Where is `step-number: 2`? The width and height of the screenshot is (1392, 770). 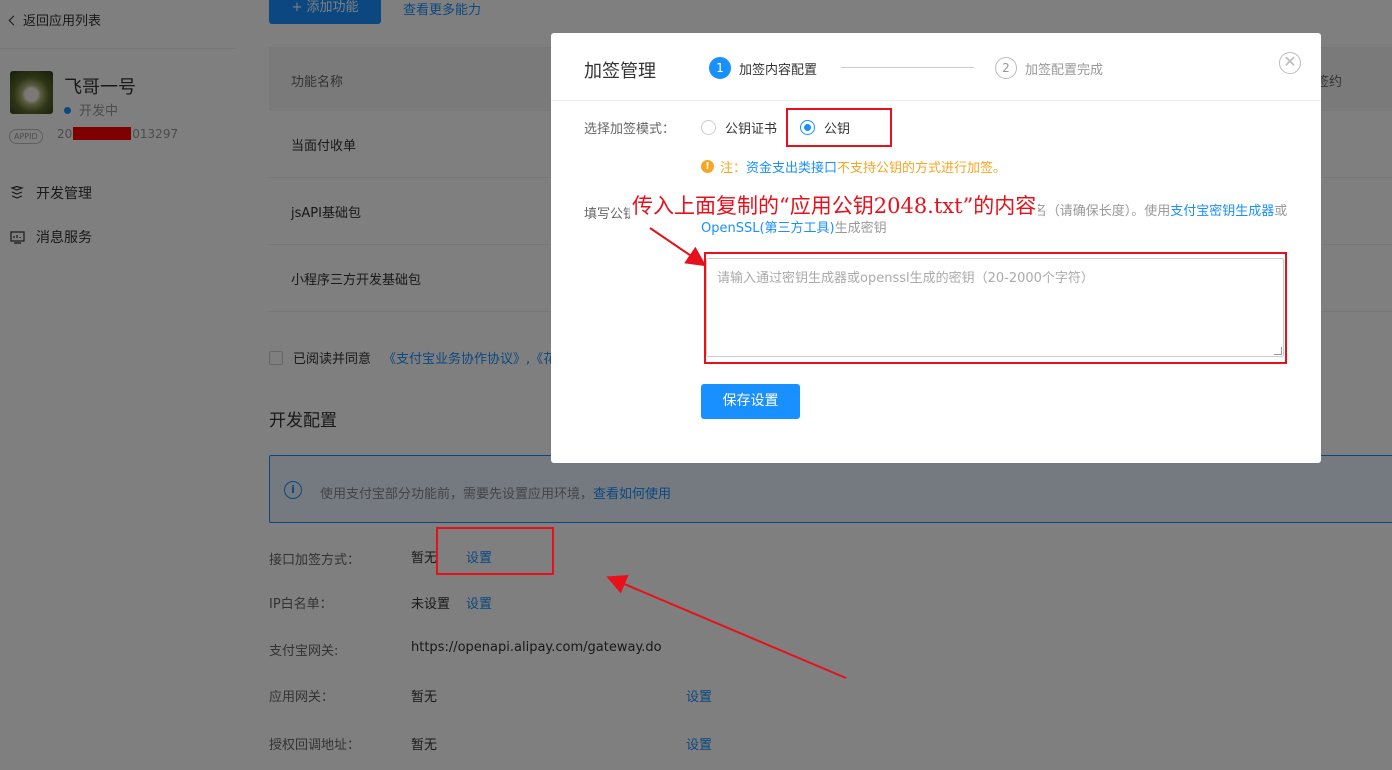
step-number: 2 is located at coordinates (1006, 68).